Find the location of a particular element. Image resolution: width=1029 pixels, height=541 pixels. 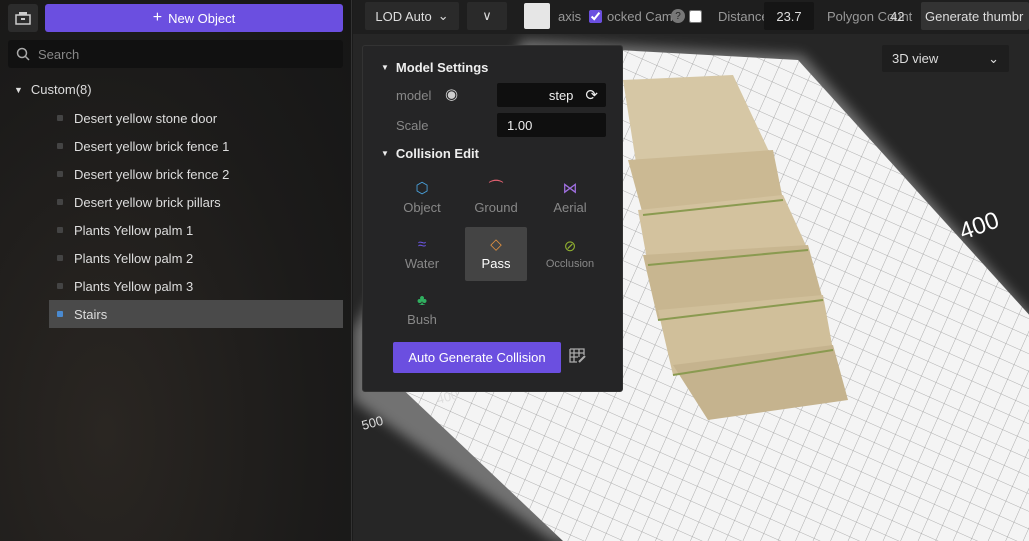

library-button is located at coordinates (23, 18).